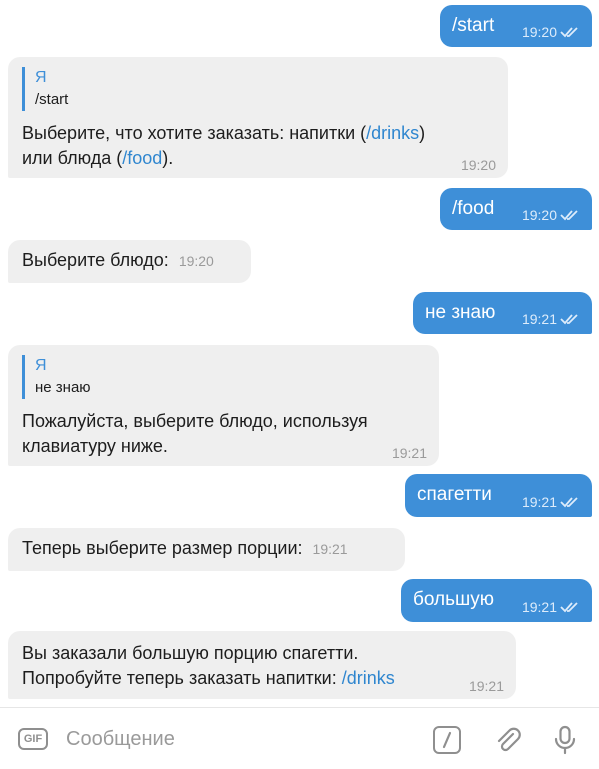 The width and height of the screenshot is (599, 769). What do you see at coordinates (195, 421) in the screenshot?
I see `text-line: Пожалуйста, выберите блюдо, используя` at bounding box center [195, 421].